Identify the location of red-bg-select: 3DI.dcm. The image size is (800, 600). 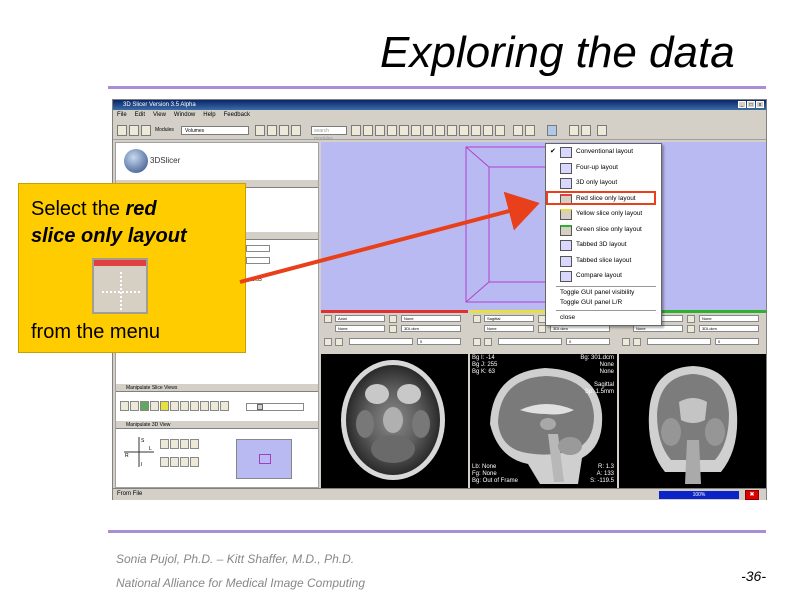
(431, 328).